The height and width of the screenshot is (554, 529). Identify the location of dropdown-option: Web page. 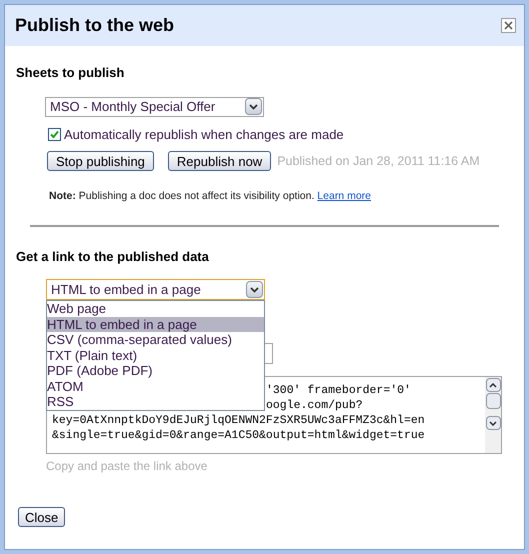
(155, 309).